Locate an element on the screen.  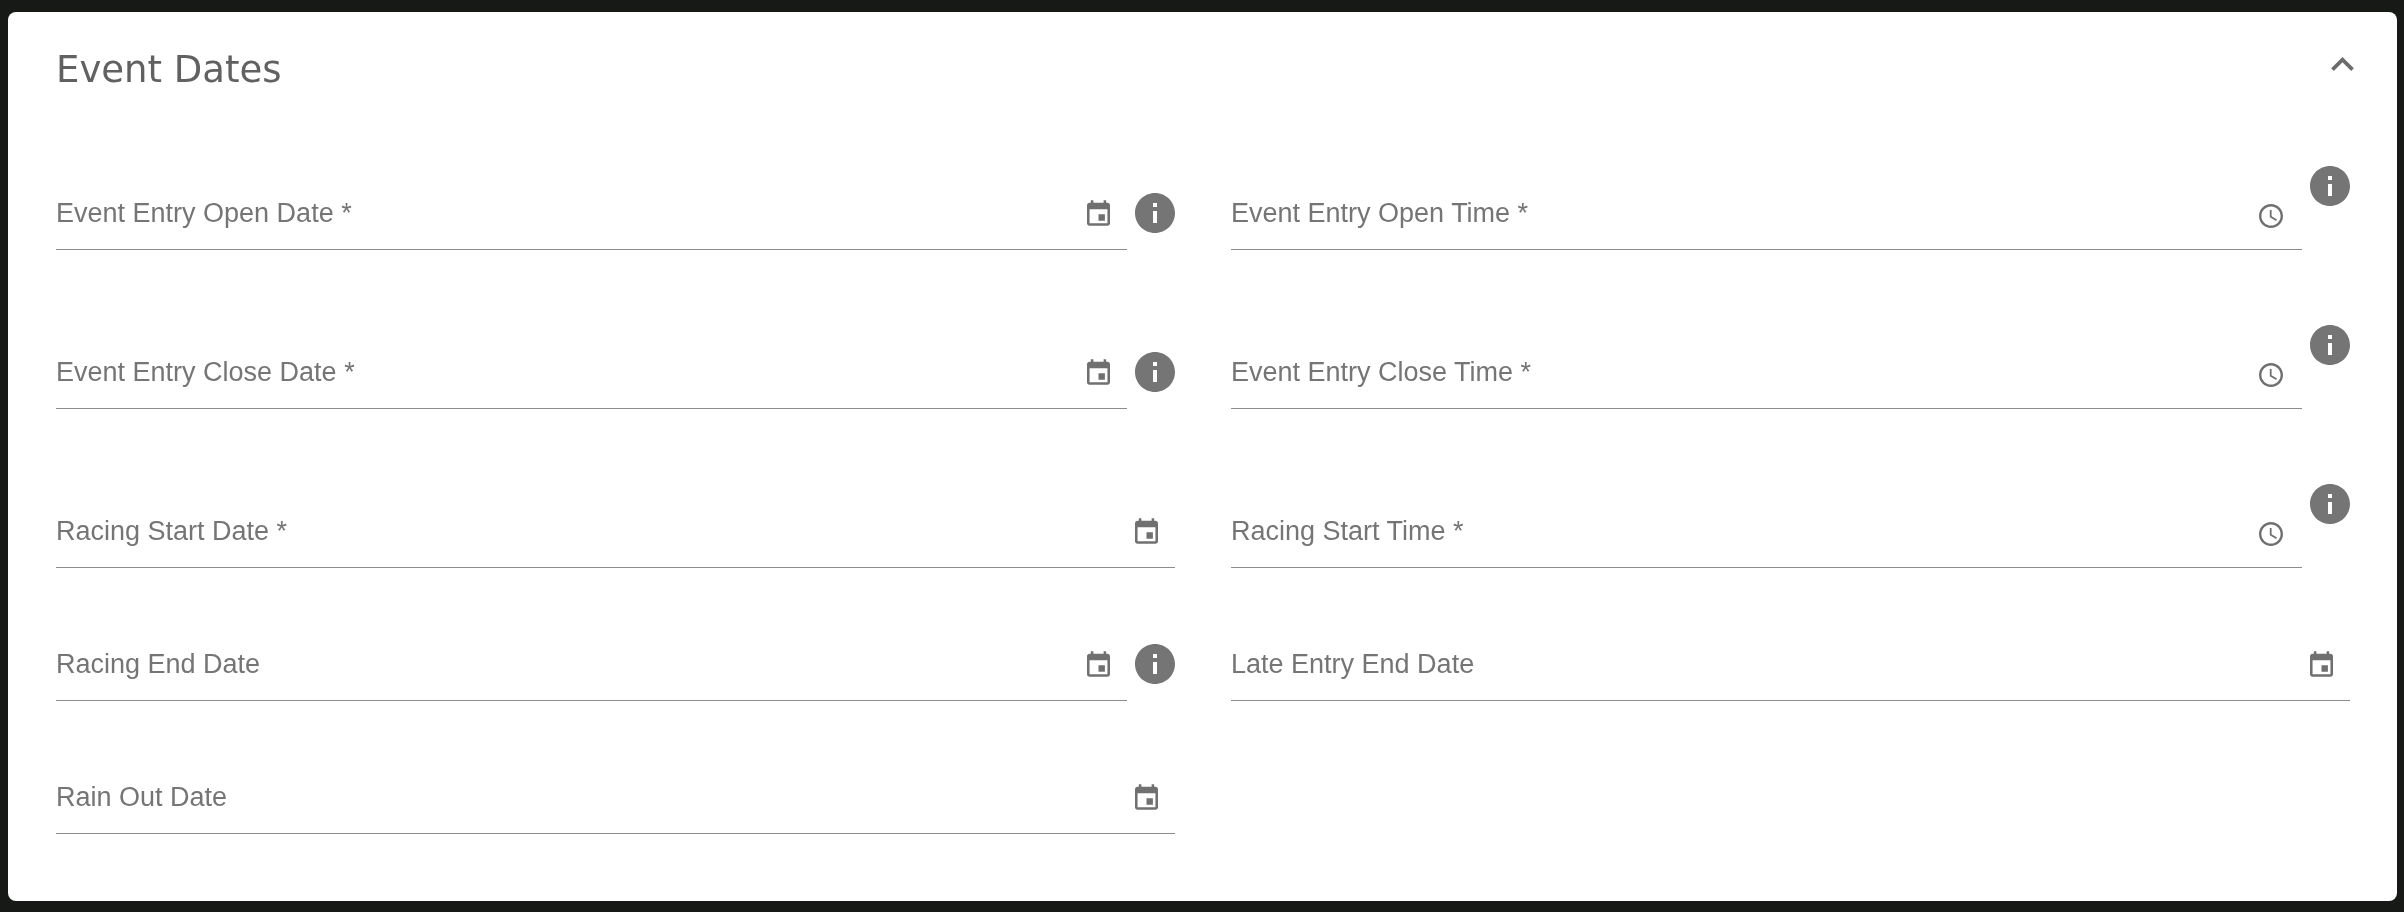
time-field: Racing Start Time * is located at coordinates (1766, 539).